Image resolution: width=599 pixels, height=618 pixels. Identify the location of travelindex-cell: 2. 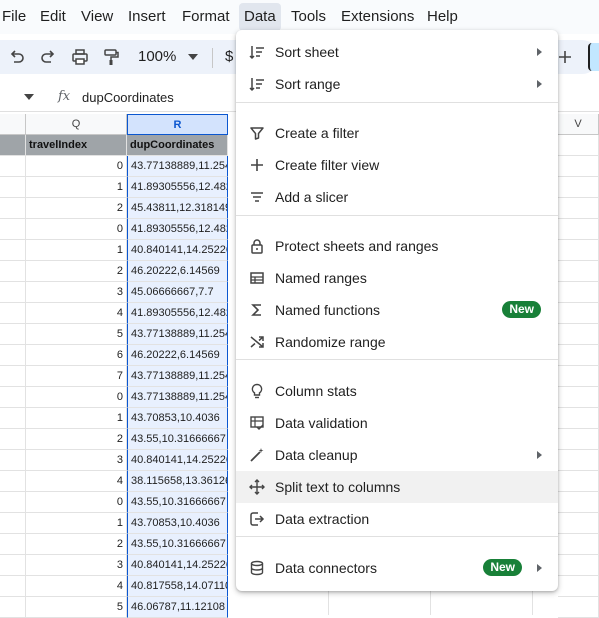
(76, 208).